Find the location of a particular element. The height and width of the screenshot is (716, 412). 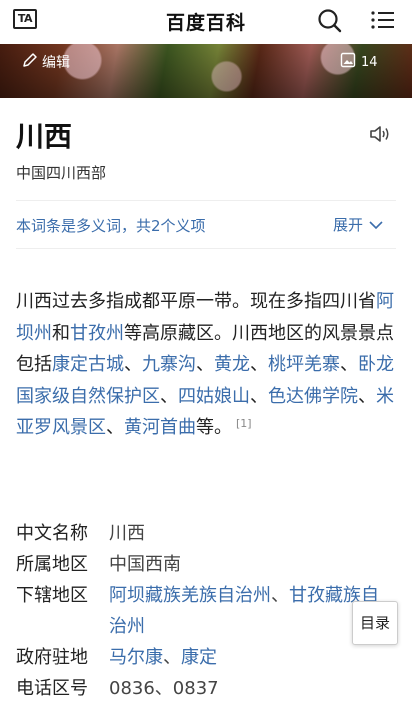

info-label: 所属地区 is located at coordinates (52, 564).